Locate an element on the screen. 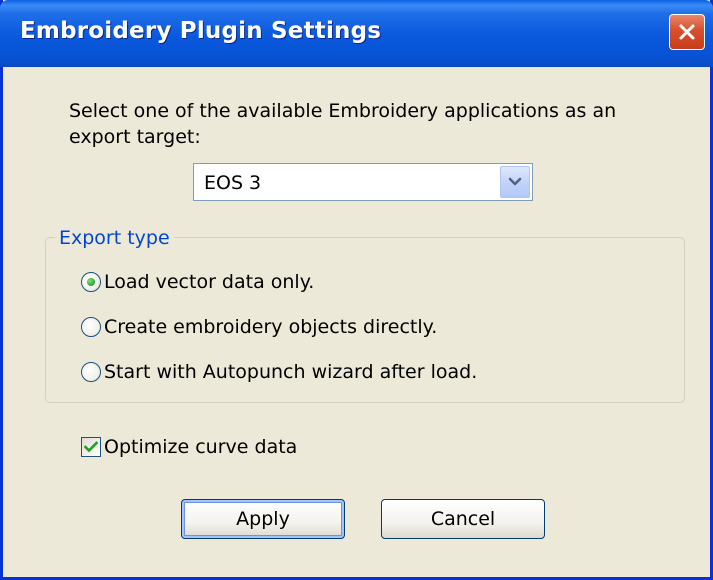 This screenshot has height=580, width=713. title-bar: Embroidery Plugin Settings is located at coordinates (356, 33).